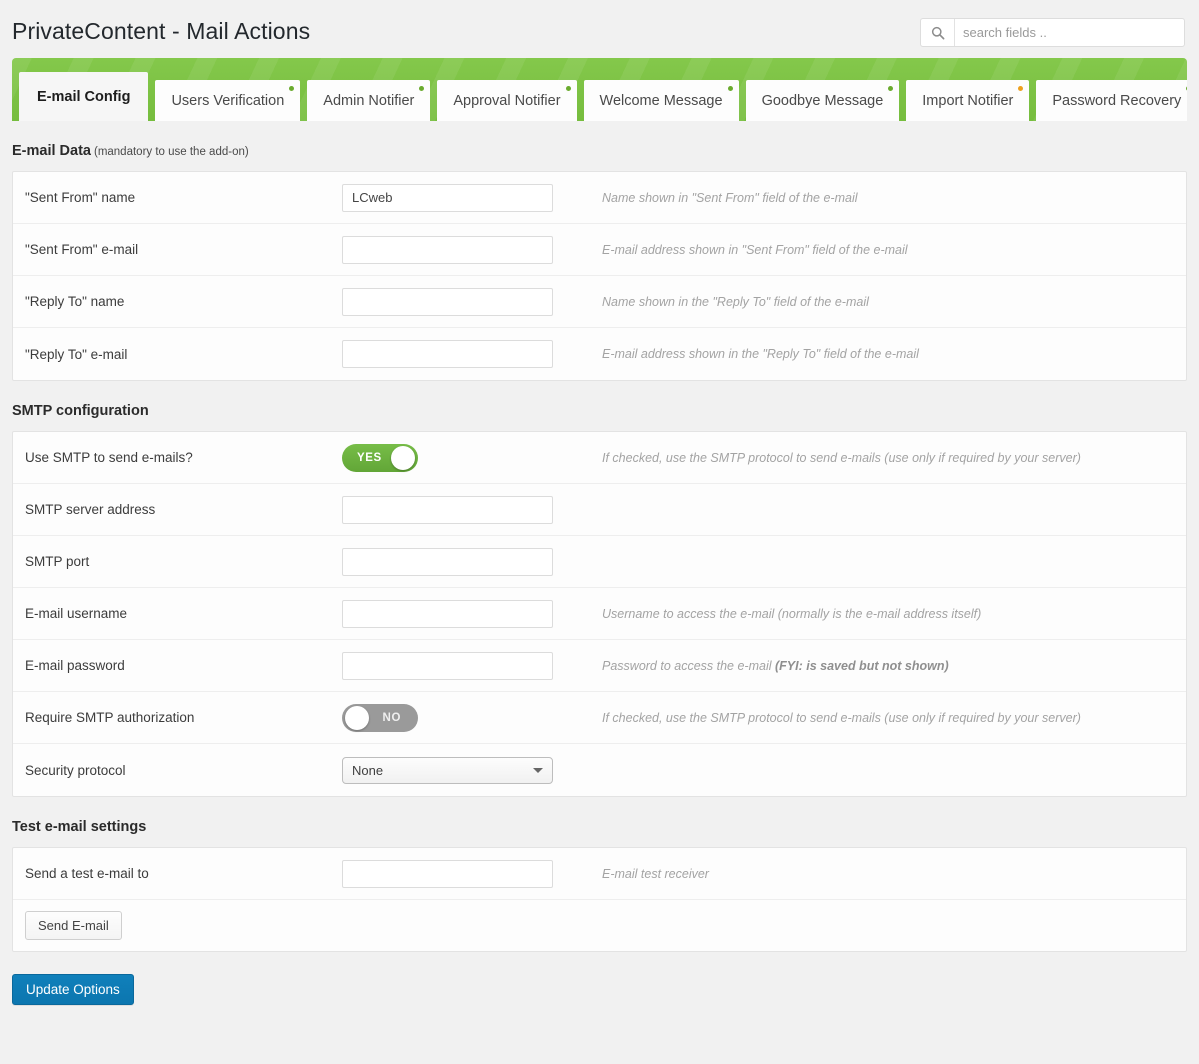  What do you see at coordinates (51, 151) in the screenshot?
I see `section-title-text: E-mail Data` at bounding box center [51, 151].